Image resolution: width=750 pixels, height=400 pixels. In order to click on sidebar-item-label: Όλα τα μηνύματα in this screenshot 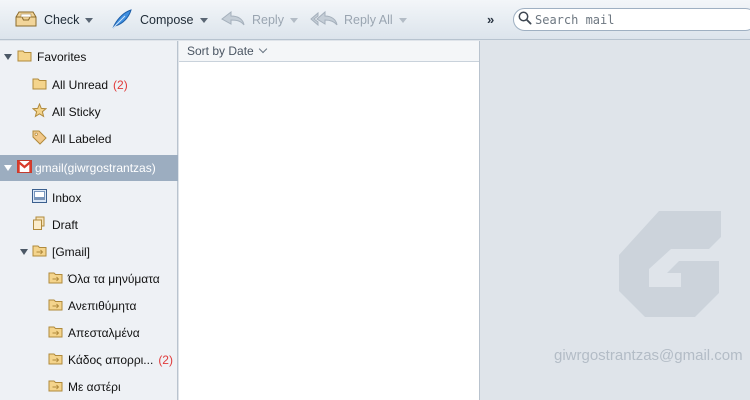, I will do `click(114, 278)`.